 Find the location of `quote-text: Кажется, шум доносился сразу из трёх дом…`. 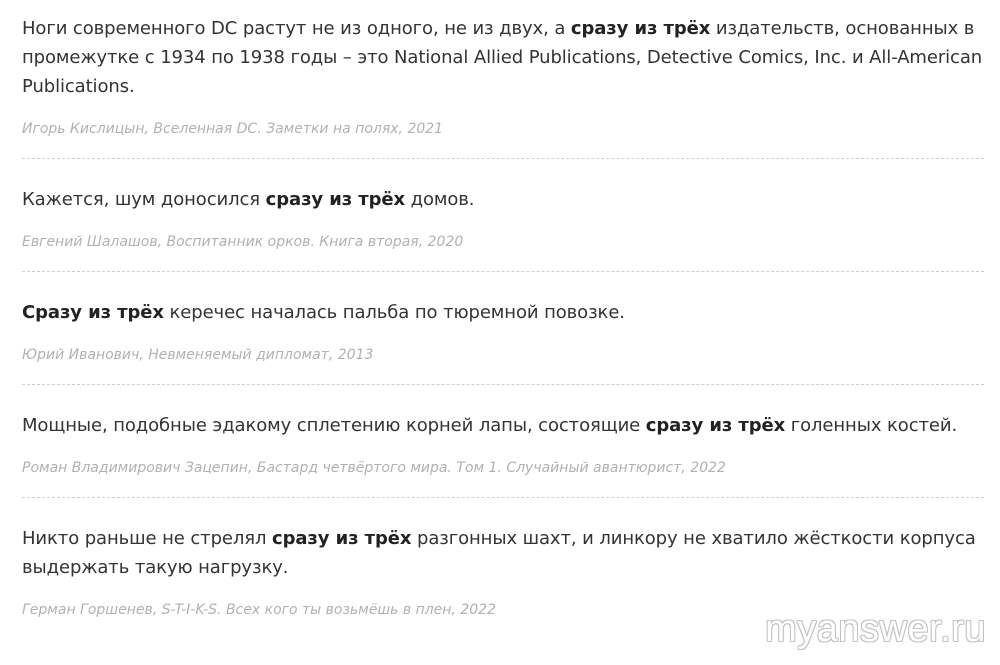

quote-text: Кажется, шум доносился сразу из трёх дом… is located at coordinates (503, 199).